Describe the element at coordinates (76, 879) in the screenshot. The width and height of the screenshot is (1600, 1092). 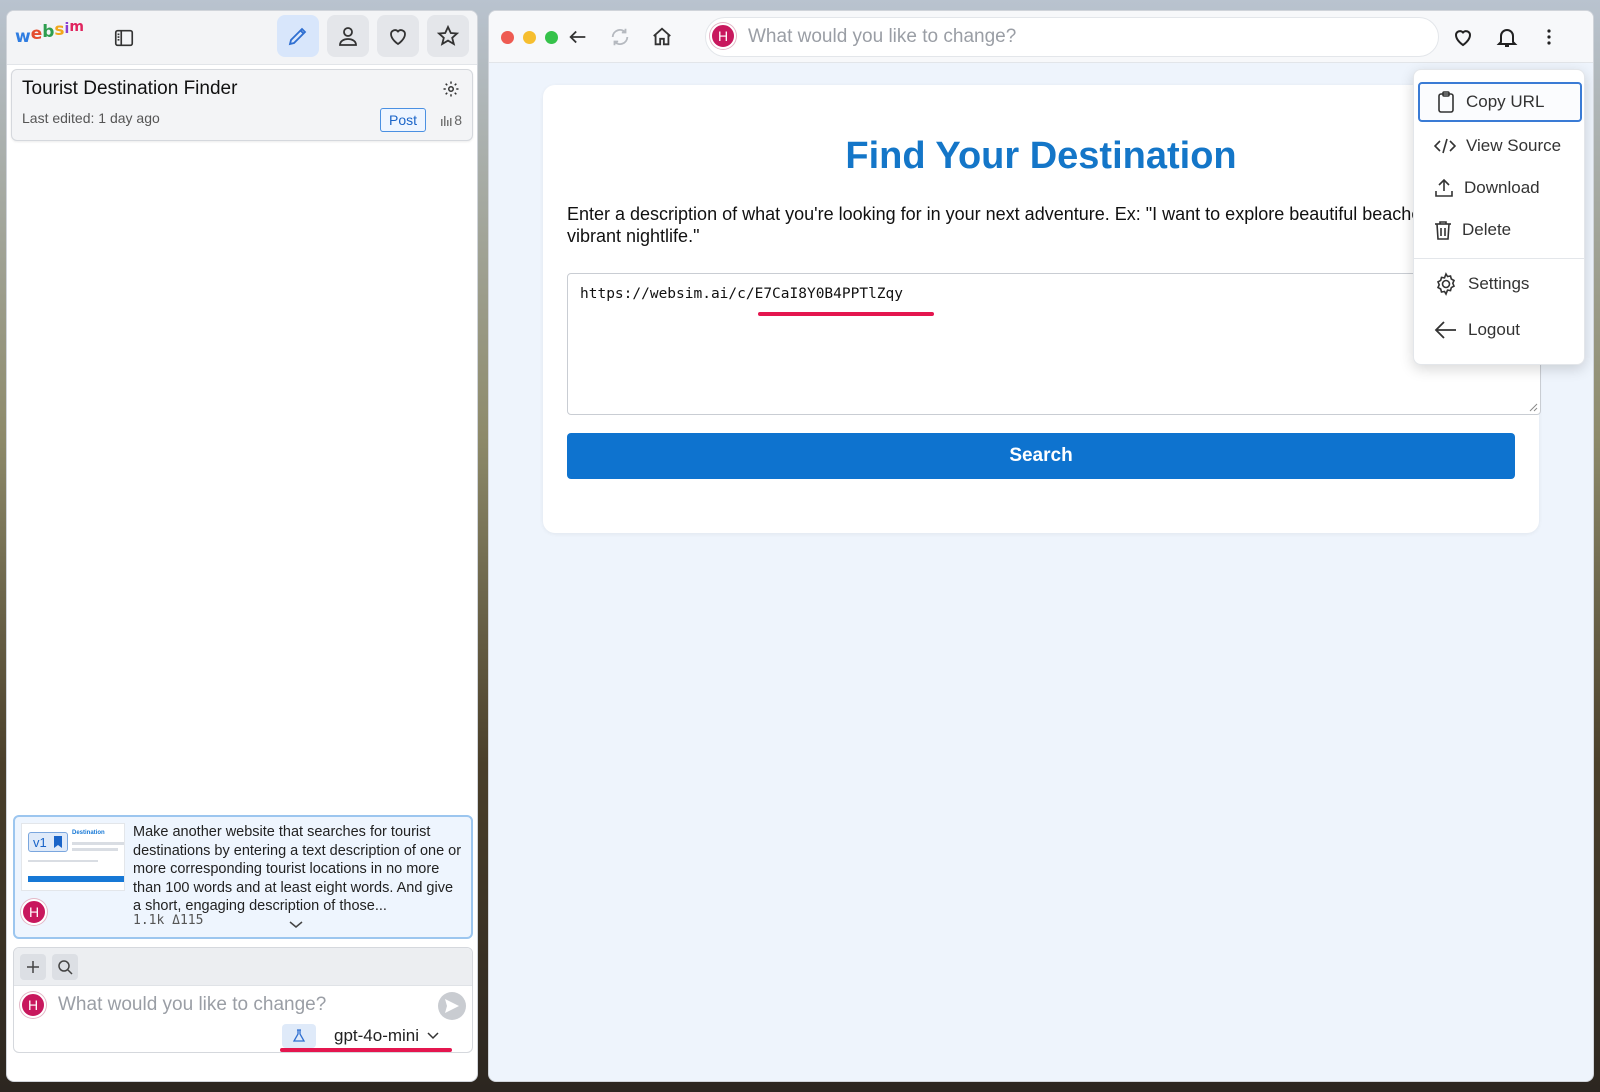
I see `thumbnail-search-bar` at that location.